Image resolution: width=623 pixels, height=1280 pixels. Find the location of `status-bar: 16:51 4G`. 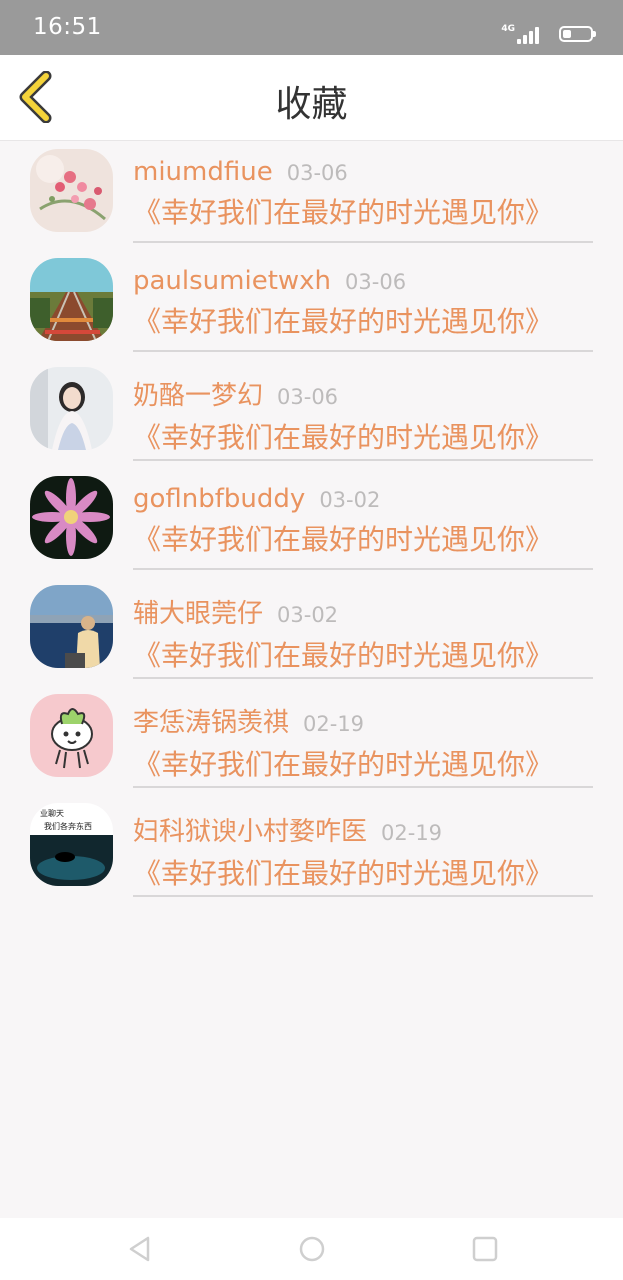

status-bar: 16:51 4G is located at coordinates (311, 27).